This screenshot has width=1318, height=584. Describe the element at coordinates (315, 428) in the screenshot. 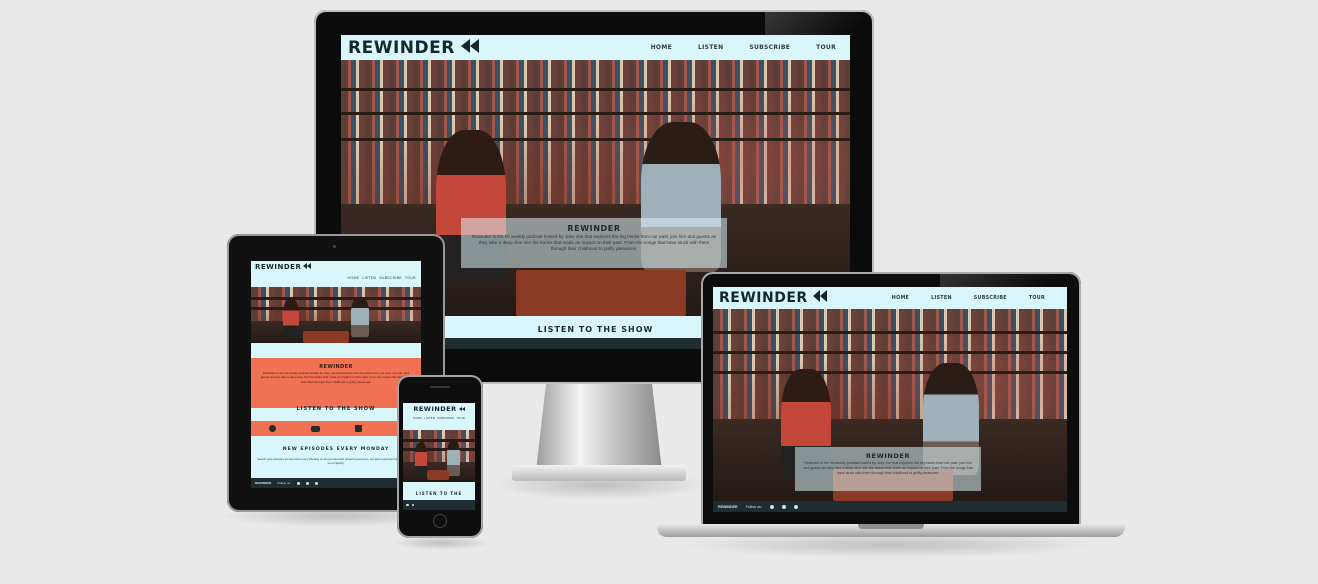

I see `youtube-icon` at that location.